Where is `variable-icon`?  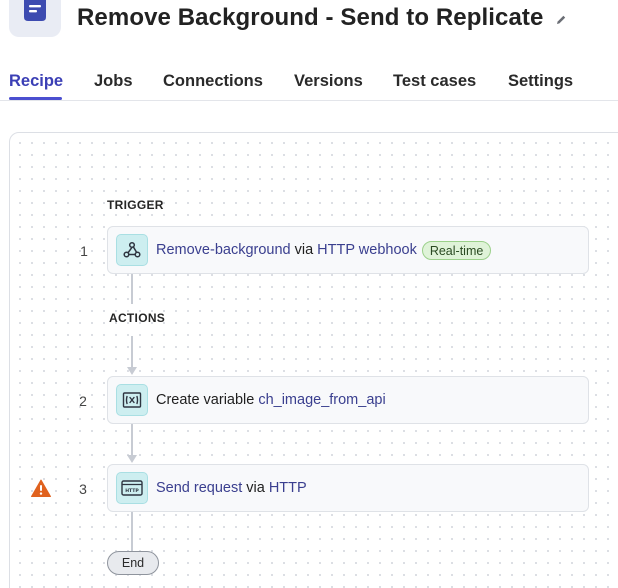
variable-icon is located at coordinates (132, 400).